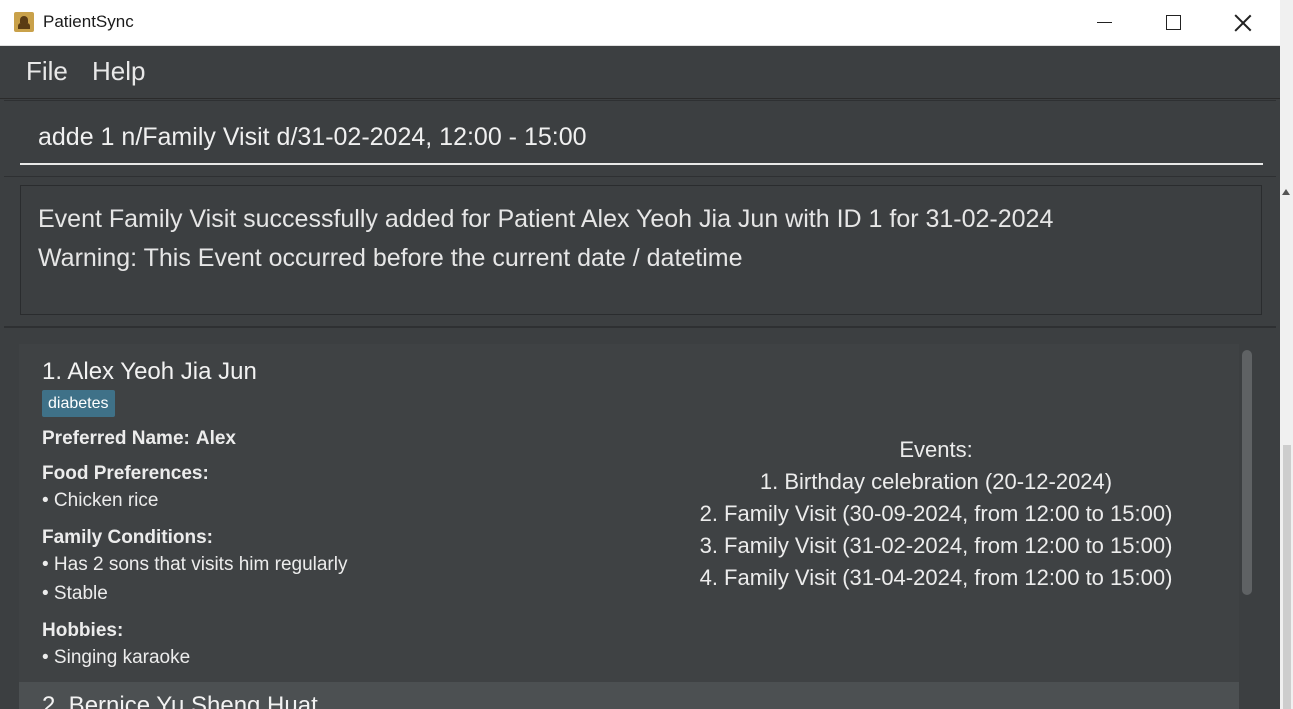 This screenshot has height=709, width=1293. Describe the element at coordinates (215, 438) in the screenshot. I see `preferred-name-value: Alex` at that location.